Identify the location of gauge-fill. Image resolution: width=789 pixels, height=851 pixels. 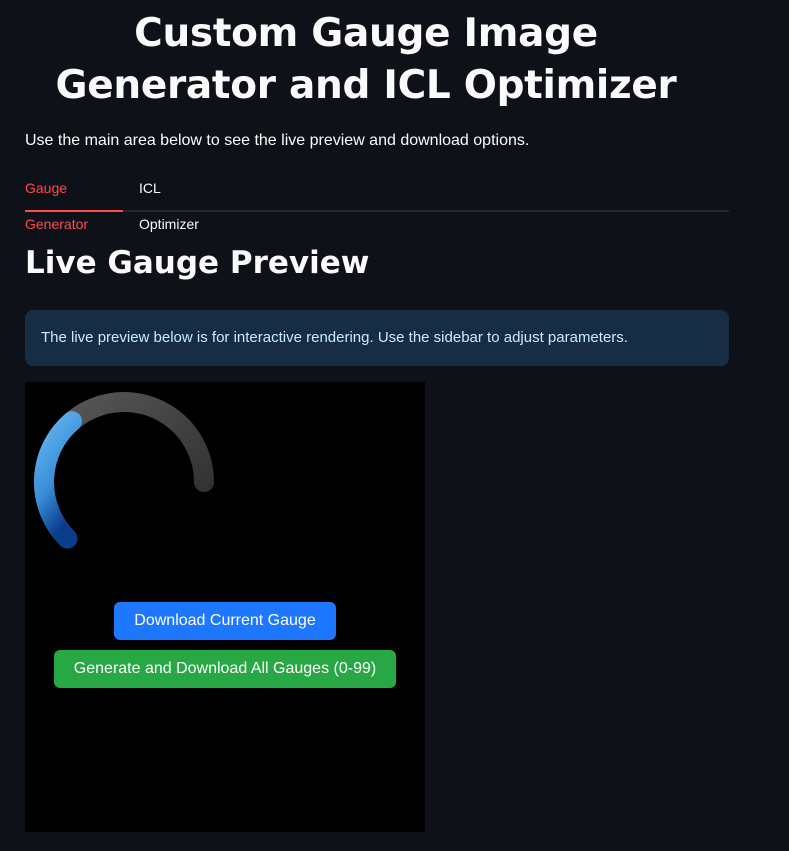
(58, 480).